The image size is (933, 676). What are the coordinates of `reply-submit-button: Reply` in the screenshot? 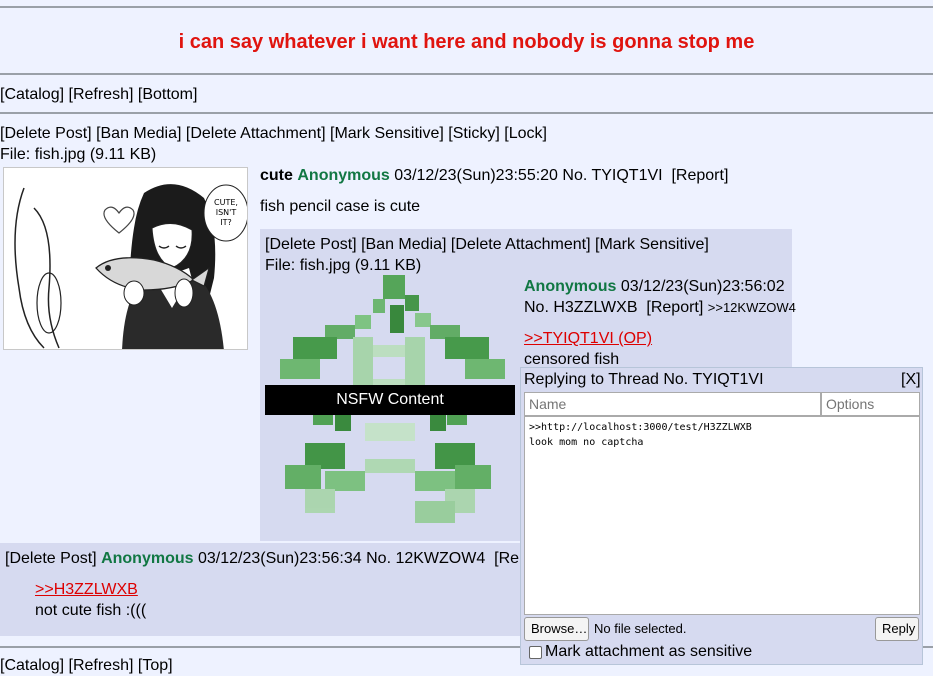 It's located at (897, 629).